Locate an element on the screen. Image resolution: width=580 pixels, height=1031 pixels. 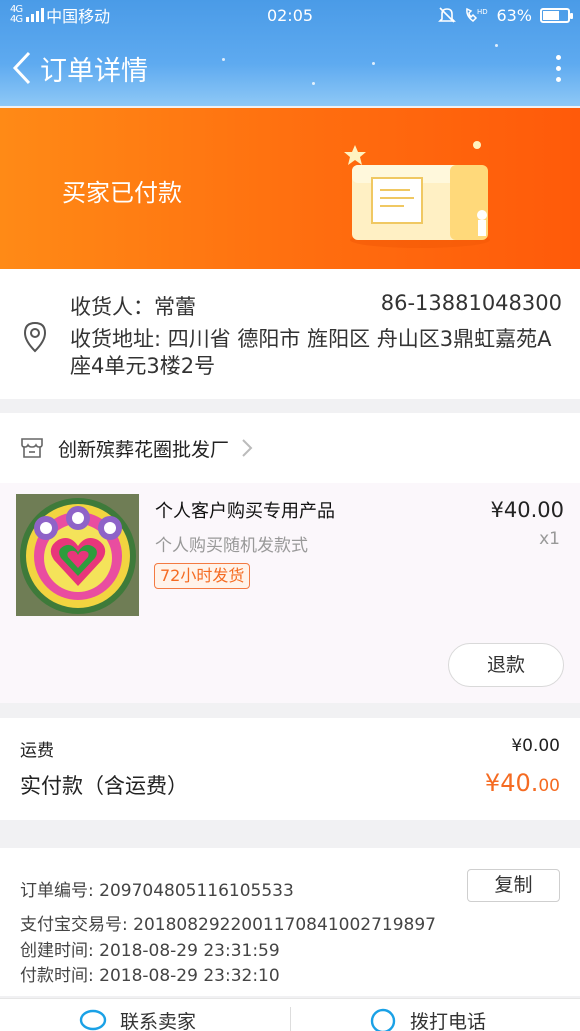
divider is located at coordinates (290, 1019).